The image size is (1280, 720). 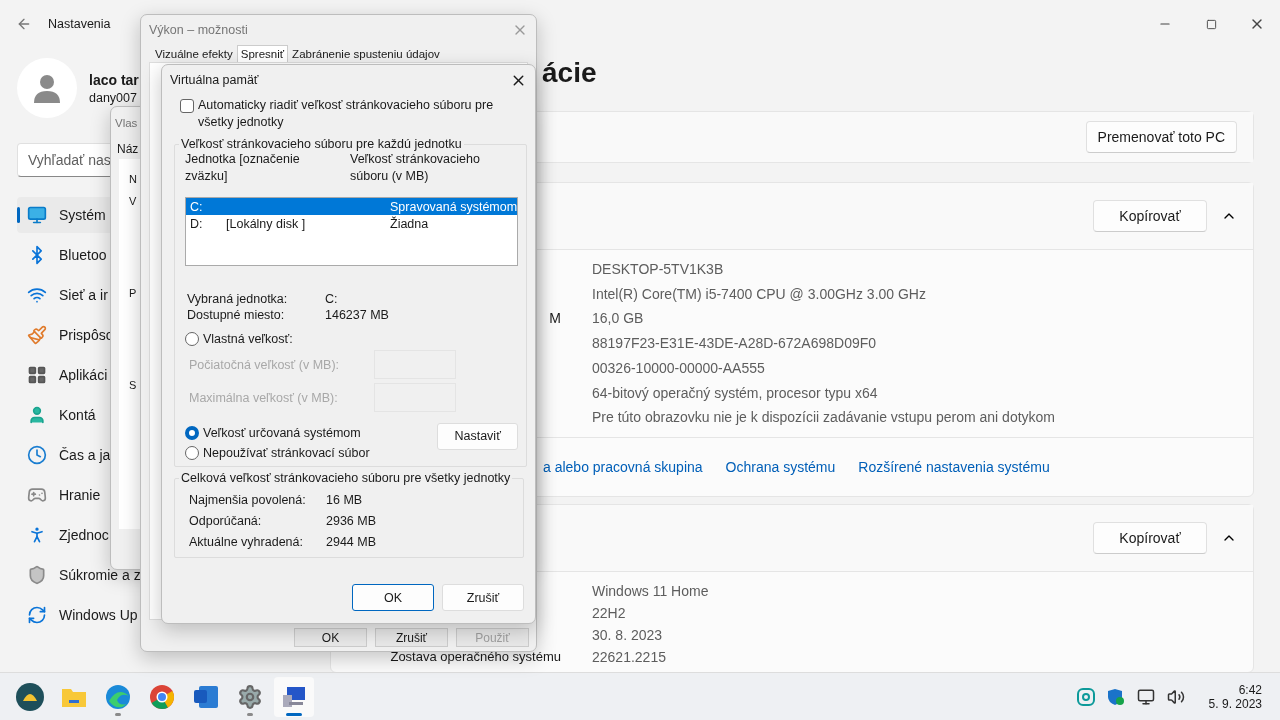 What do you see at coordinates (352, 542) in the screenshot?
I see `info-value: 2944 MB` at bounding box center [352, 542].